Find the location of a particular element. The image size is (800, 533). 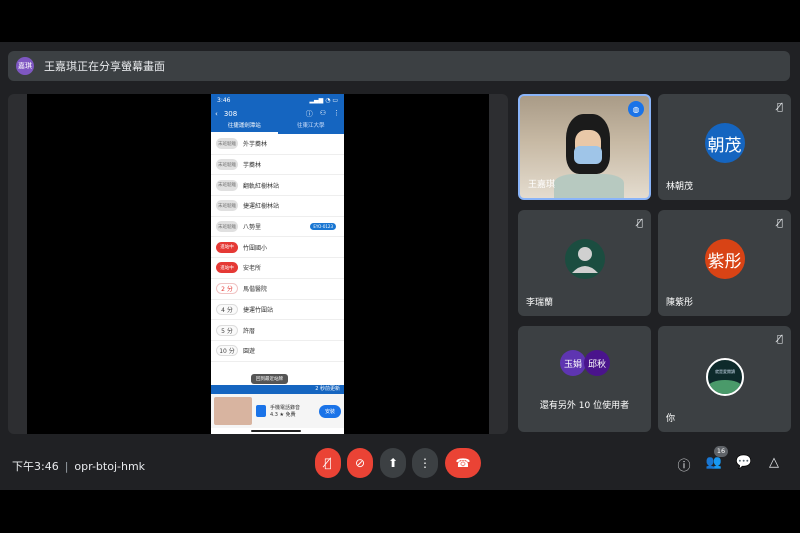

self-tile: 🎙̸ 就是愛閱讀 你 is located at coordinates (724, 379).